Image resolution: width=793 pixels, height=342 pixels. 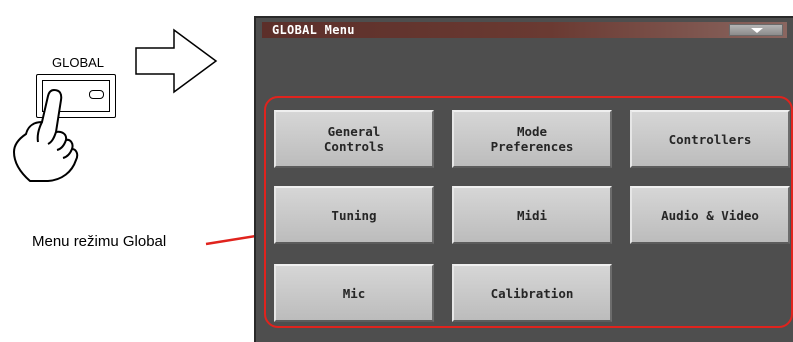 What do you see at coordinates (354, 215) in the screenshot?
I see `tuning-button: Tuning` at bounding box center [354, 215].